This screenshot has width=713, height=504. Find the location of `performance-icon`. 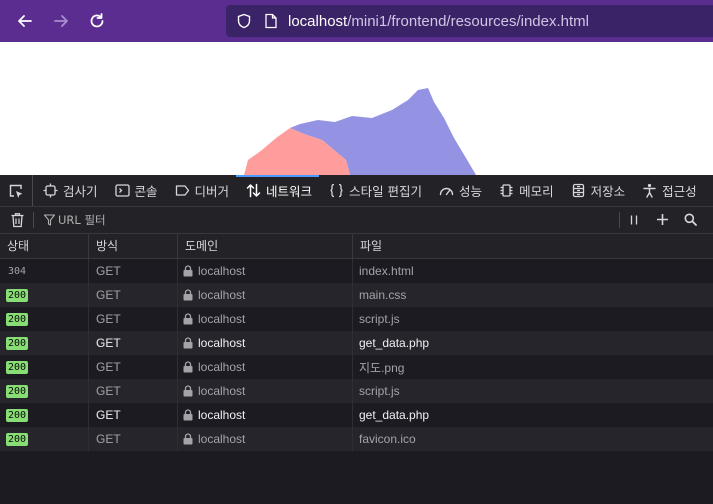

performance-icon is located at coordinates (446, 191).